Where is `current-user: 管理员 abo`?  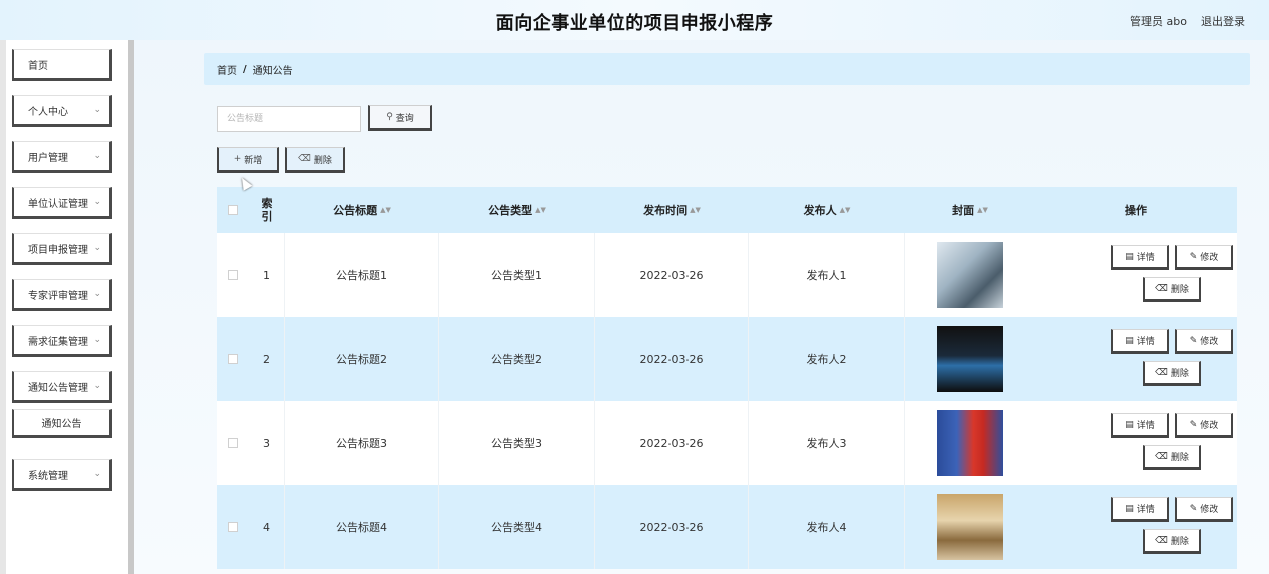
current-user: 管理员 abo is located at coordinates (1158, 21).